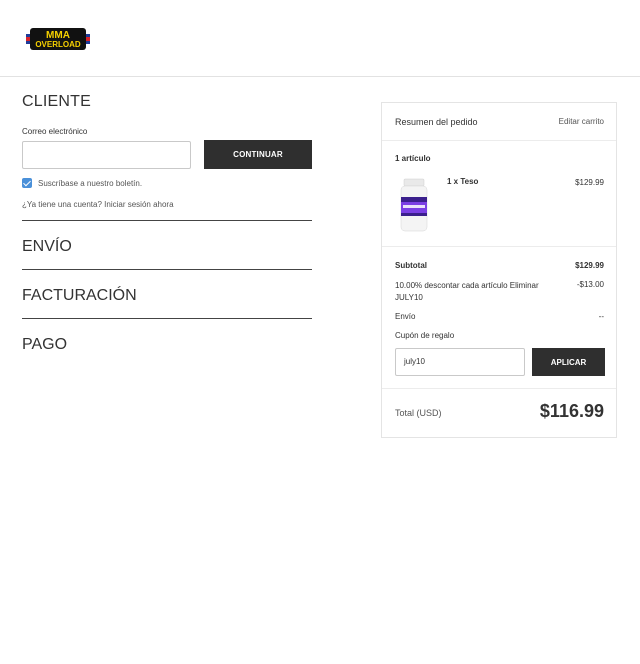 The height and width of the screenshot is (664, 640). Describe the element at coordinates (55, 131) in the screenshot. I see `email-label: Correo electrónico` at that location.